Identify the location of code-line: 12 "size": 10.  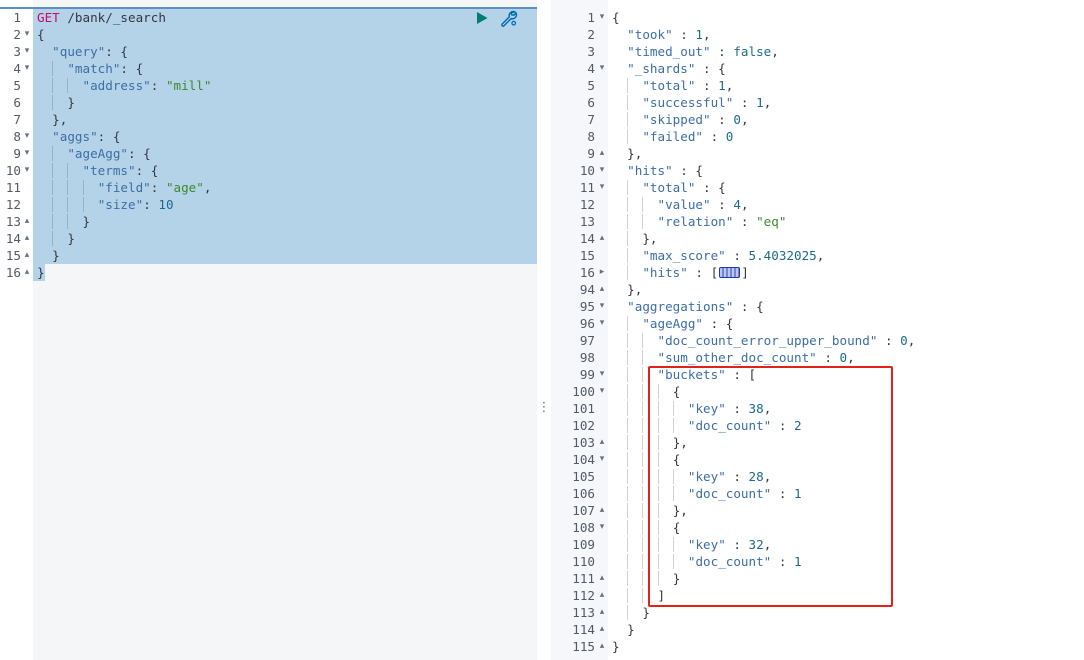
(268, 204).